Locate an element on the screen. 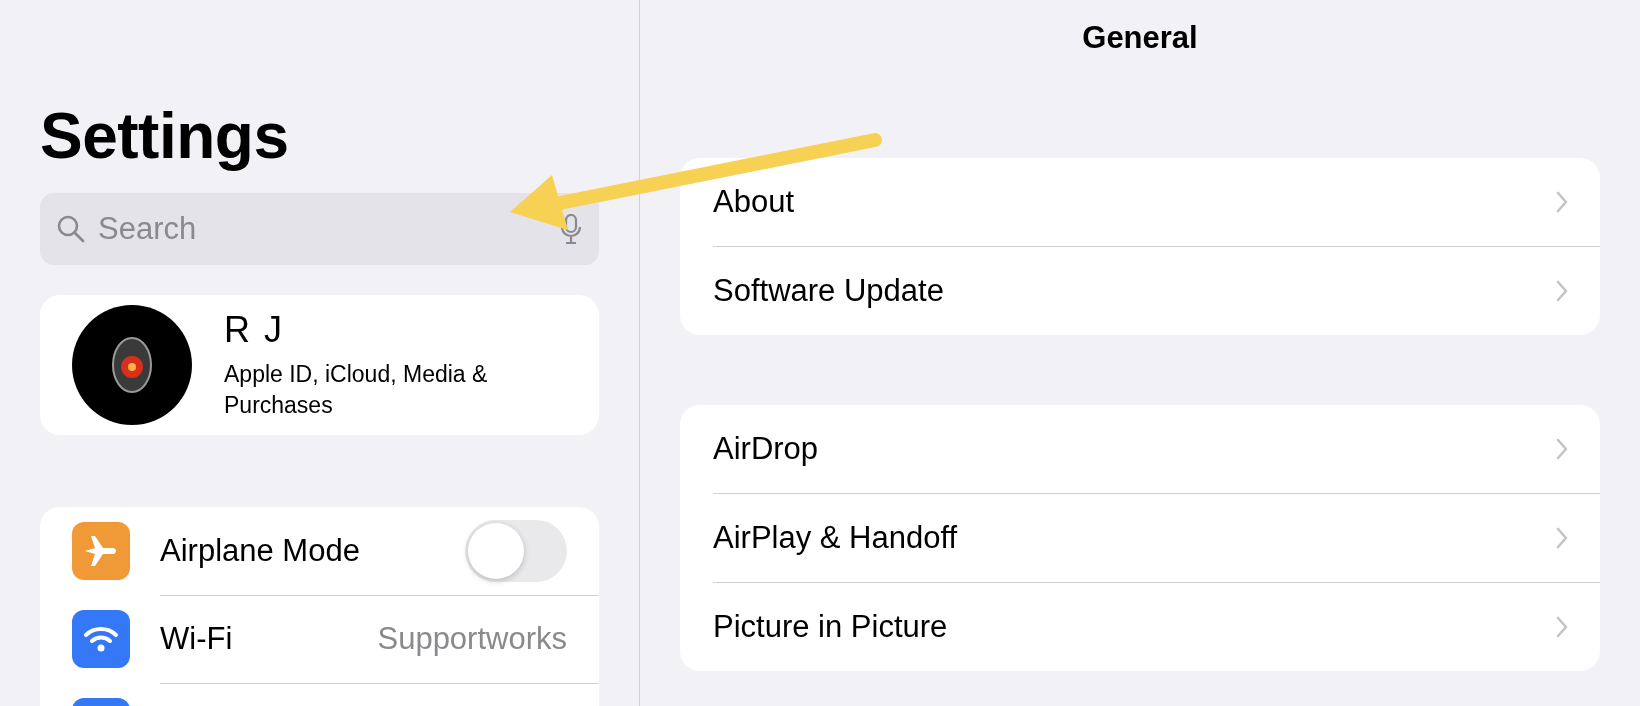 The width and height of the screenshot is (1640, 706). toggle-switch is located at coordinates (516, 550).